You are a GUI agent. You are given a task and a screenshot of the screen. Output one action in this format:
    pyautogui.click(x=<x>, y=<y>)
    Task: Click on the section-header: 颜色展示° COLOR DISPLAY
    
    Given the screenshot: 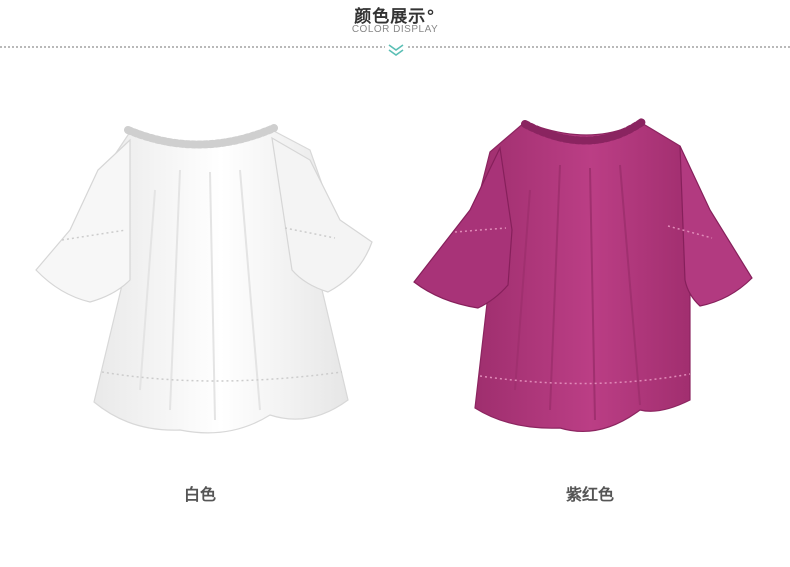 What is the action you would take?
    pyautogui.click(x=395, y=30)
    